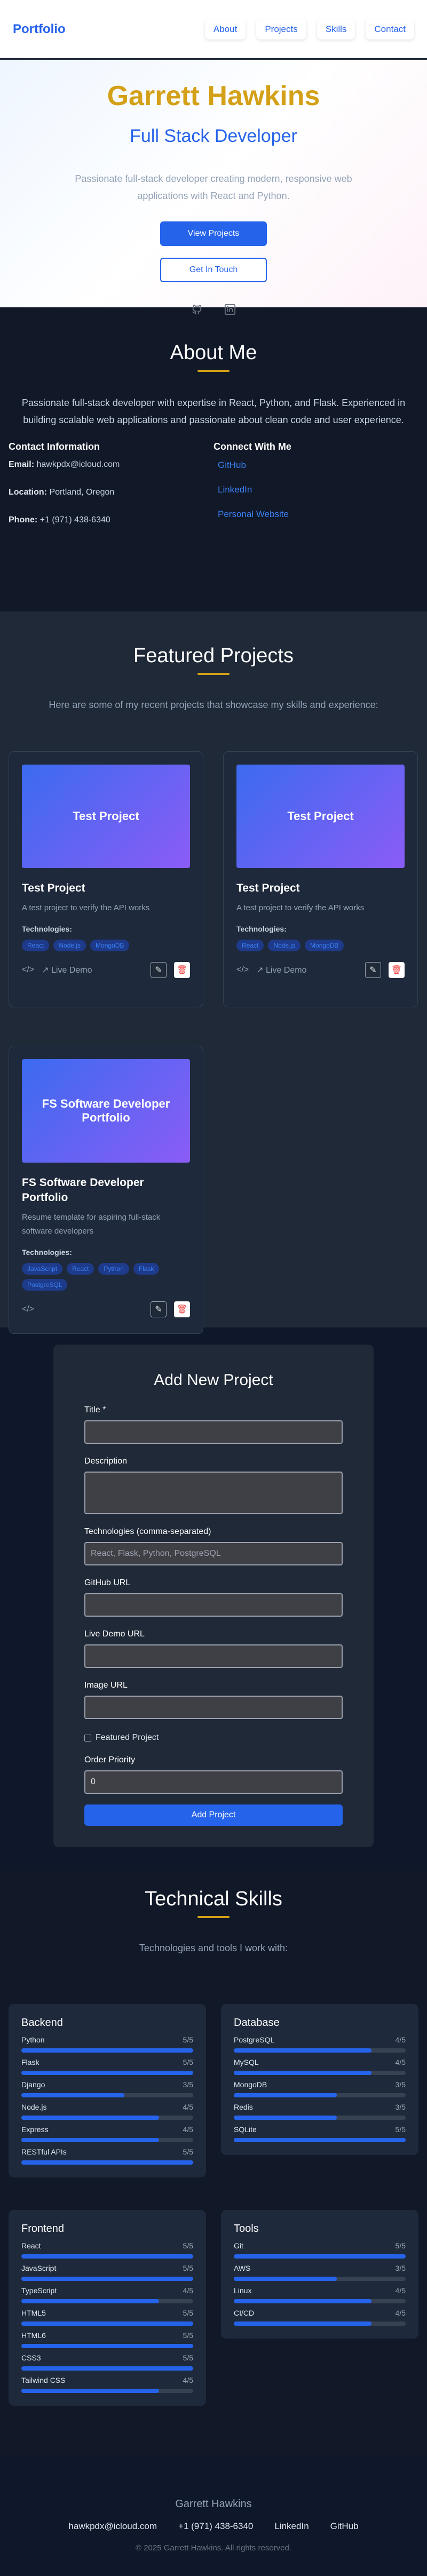 The width and height of the screenshot is (427, 2576). What do you see at coordinates (213, 96) in the screenshot?
I see `hero-name: Garrett Hawkins` at bounding box center [213, 96].